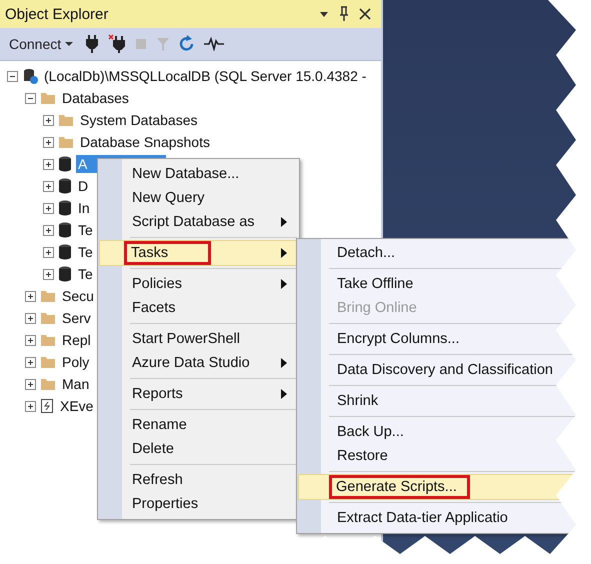 This screenshot has width=591, height=564. Describe the element at coordinates (344, 14) in the screenshot. I see `pin-icon` at that location.